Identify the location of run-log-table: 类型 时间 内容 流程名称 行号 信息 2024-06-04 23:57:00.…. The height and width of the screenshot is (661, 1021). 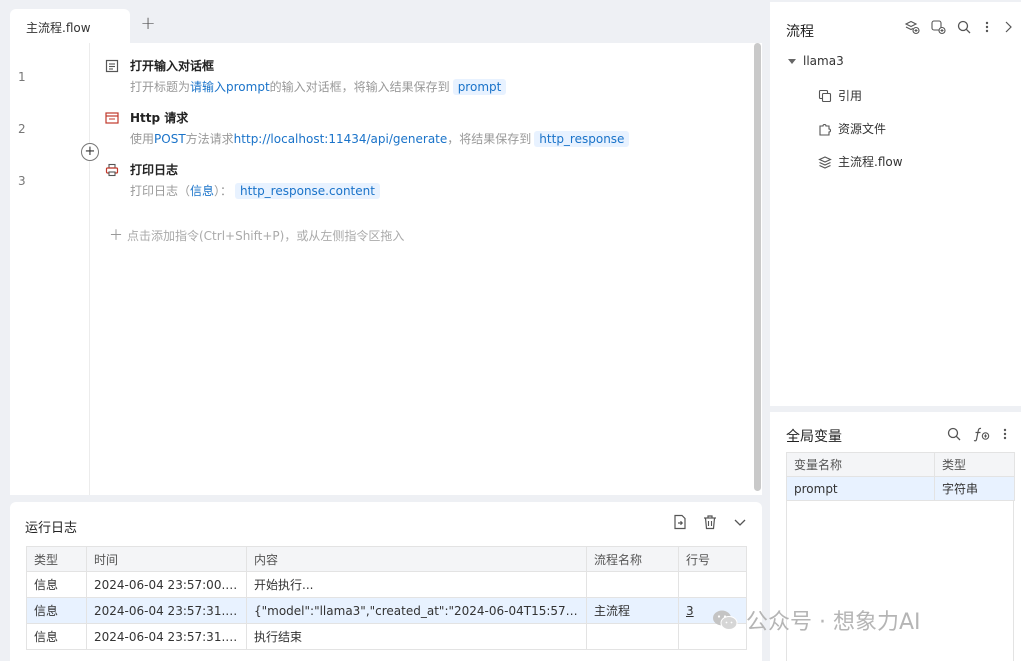
(386, 598).